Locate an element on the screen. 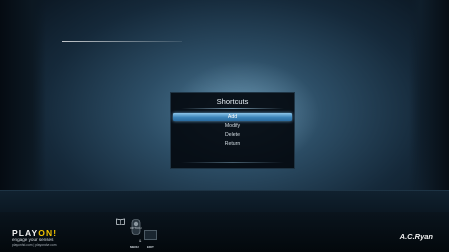 The height and width of the screenshot is (252, 449). edit-key-icon is located at coordinates (150, 235).